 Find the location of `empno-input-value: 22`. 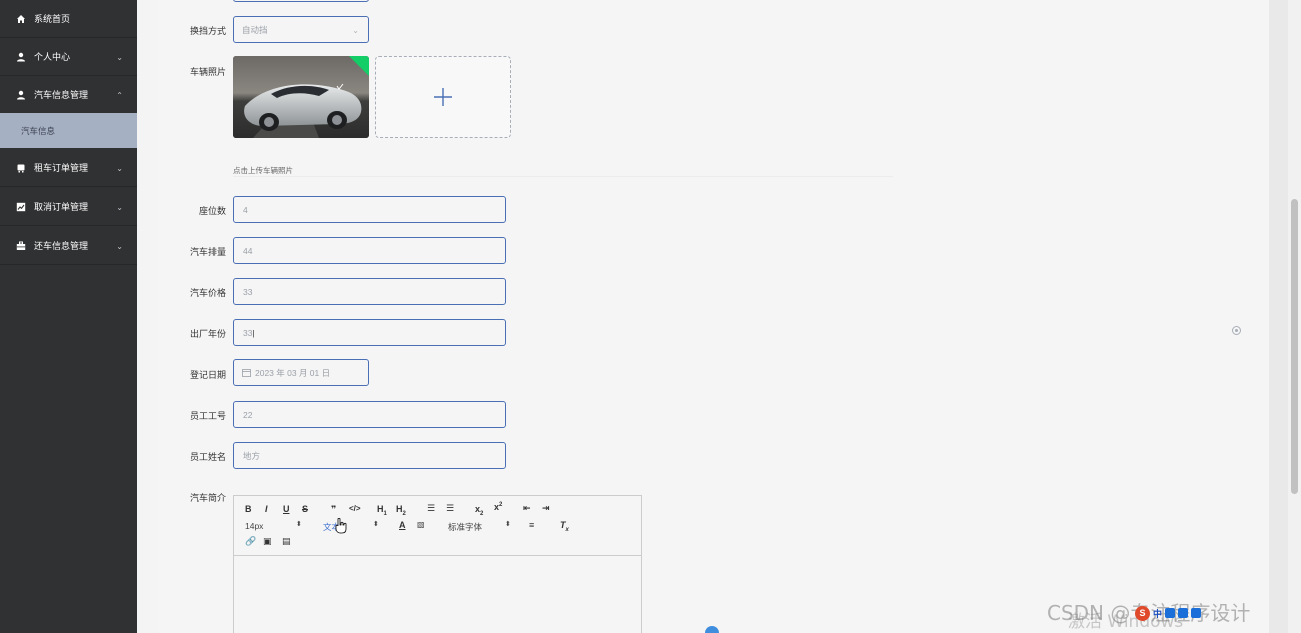

empno-input-value: 22 is located at coordinates (248, 414).